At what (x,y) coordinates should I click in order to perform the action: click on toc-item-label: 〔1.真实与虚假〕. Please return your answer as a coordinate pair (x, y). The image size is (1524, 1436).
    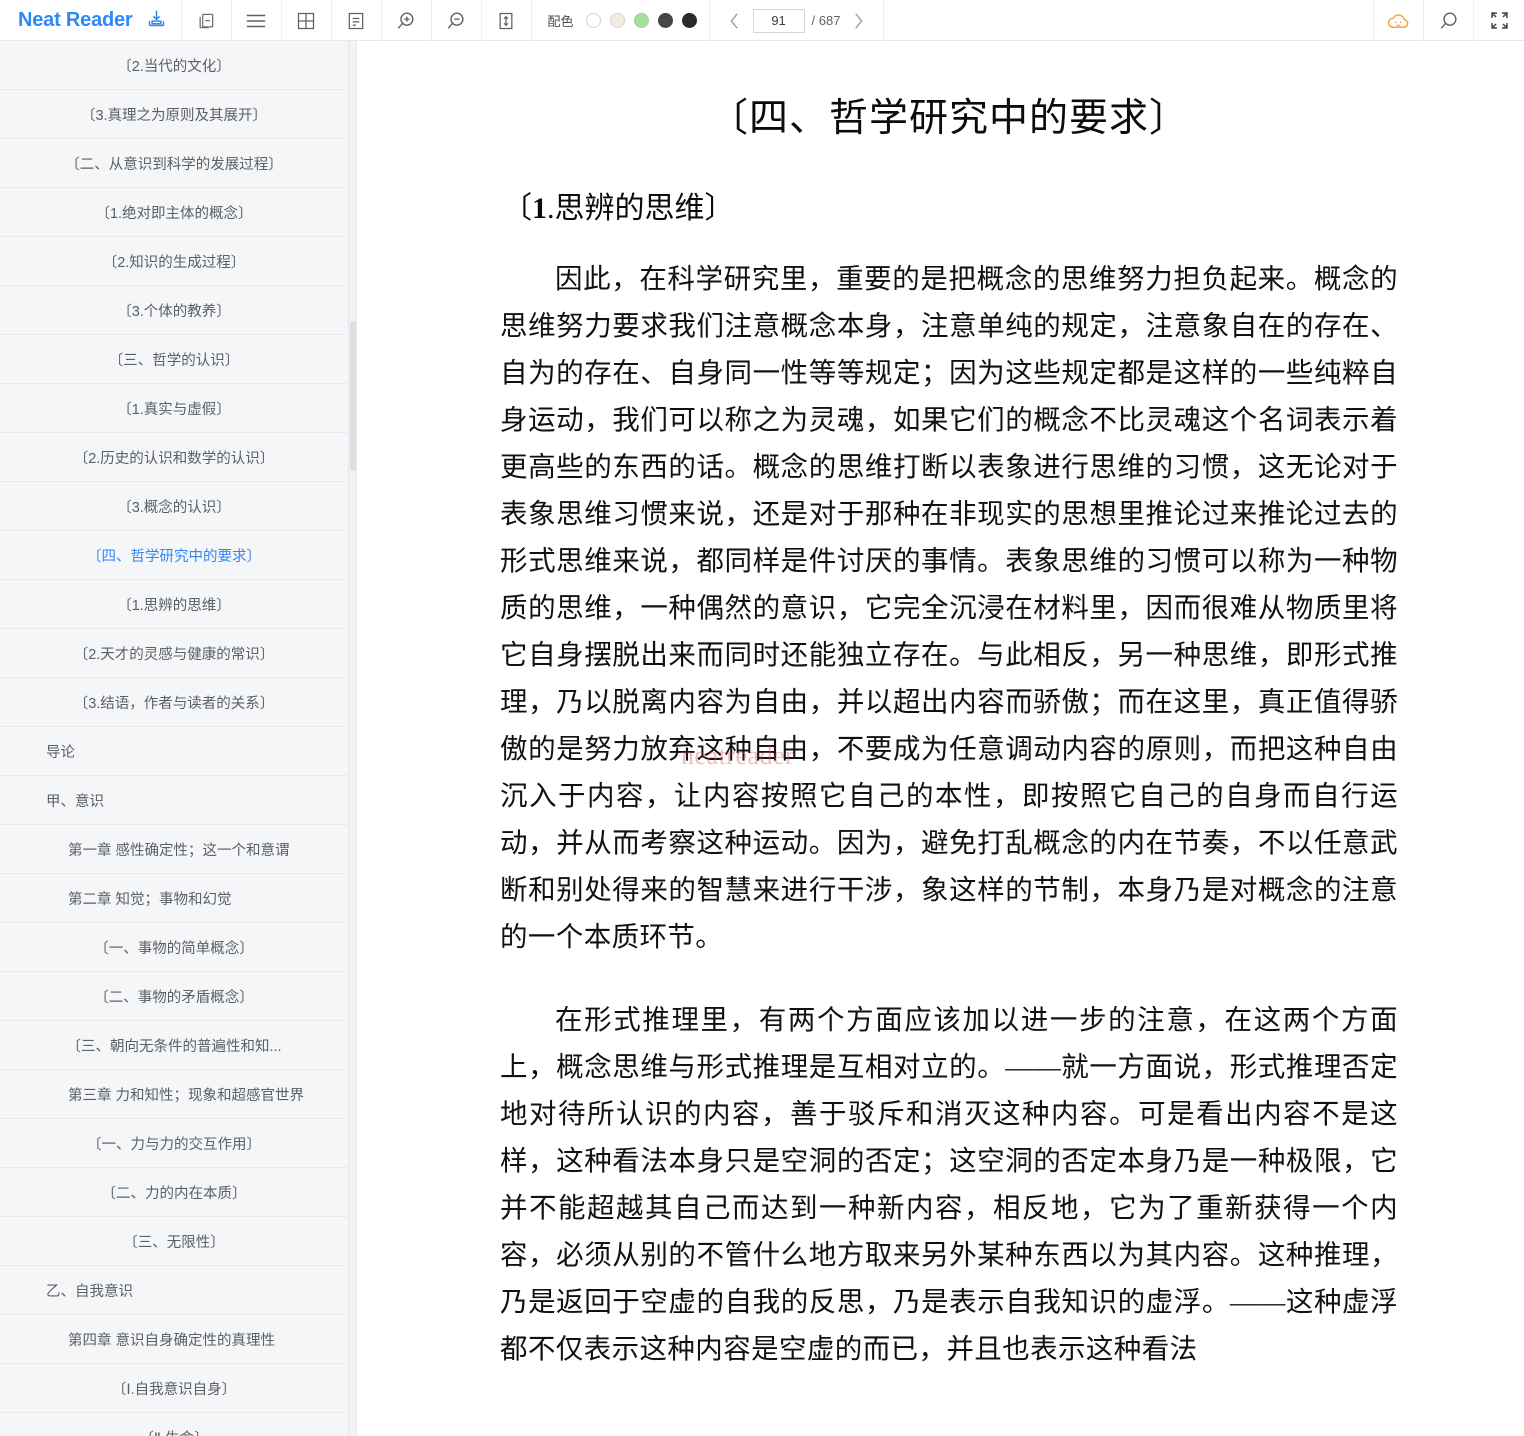
    Looking at the image, I should click on (174, 409).